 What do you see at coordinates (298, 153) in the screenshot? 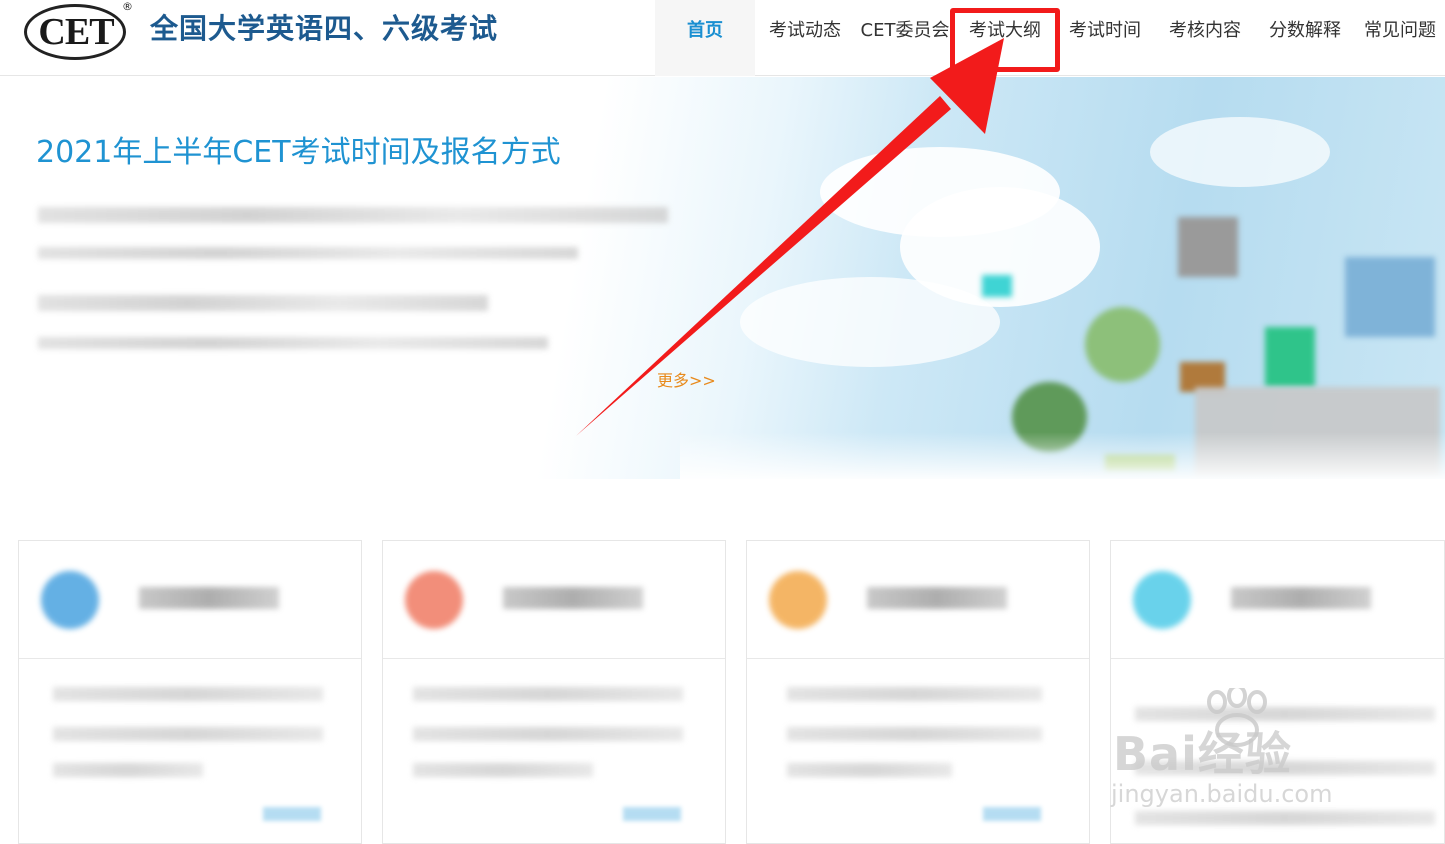
I see `banner-headline: 2021年上半年CET考试时间及报名方式` at bounding box center [298, 153].